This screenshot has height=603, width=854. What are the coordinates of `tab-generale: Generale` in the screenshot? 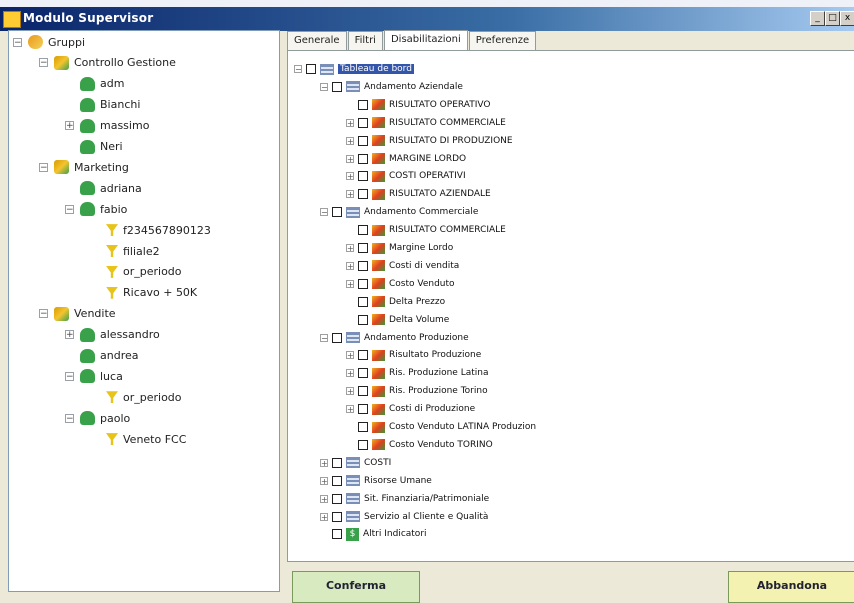 It's located at (317, 40).